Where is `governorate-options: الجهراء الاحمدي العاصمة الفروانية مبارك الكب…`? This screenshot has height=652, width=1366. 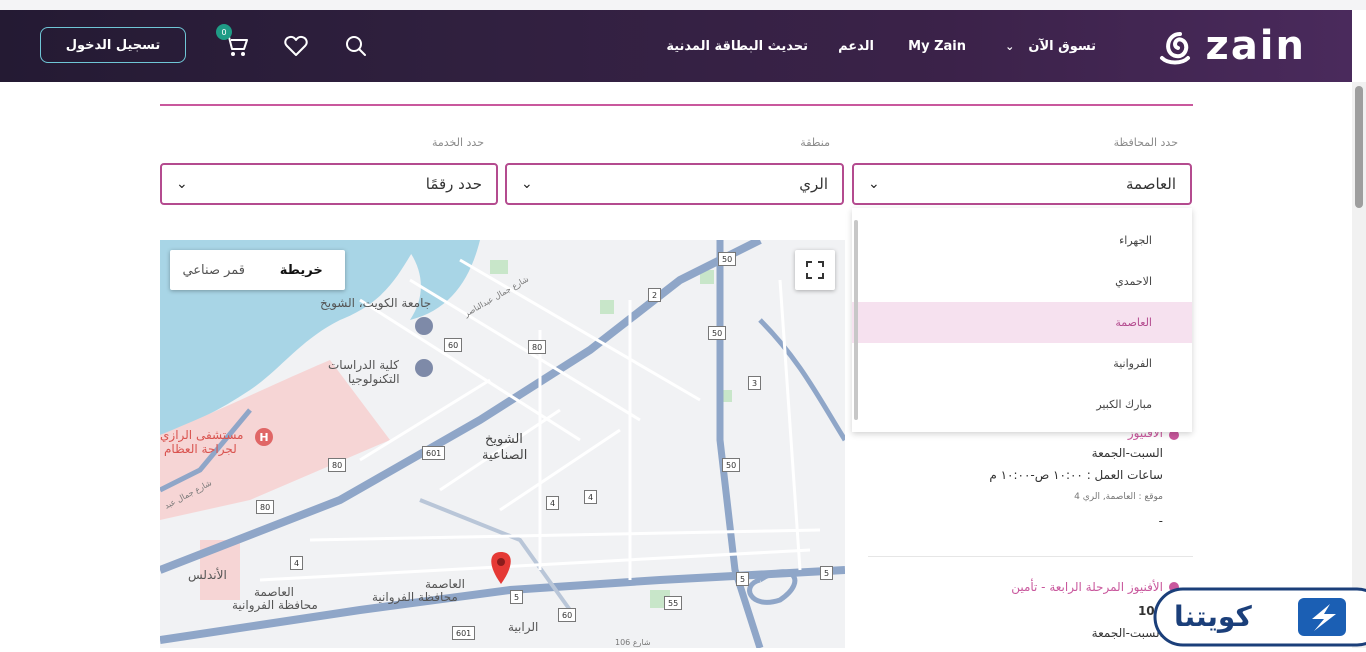 governorate-options: الجهراء الاحمدي العاصمة الفروانية مبارك الكب… is located at coordinates (1022, 316).